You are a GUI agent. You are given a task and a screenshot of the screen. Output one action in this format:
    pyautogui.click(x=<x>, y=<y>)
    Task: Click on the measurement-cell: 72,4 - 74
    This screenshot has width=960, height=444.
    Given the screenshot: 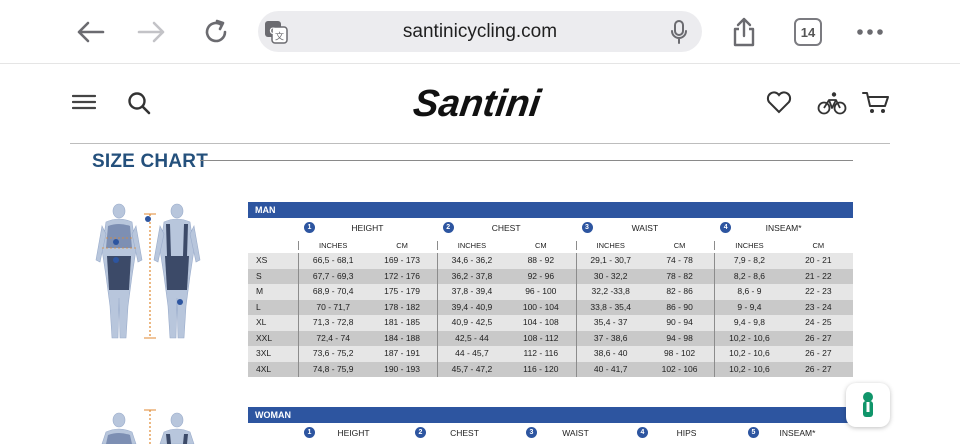 What is the action you would take?
    pyautogui.click(x=333, y=338)
    